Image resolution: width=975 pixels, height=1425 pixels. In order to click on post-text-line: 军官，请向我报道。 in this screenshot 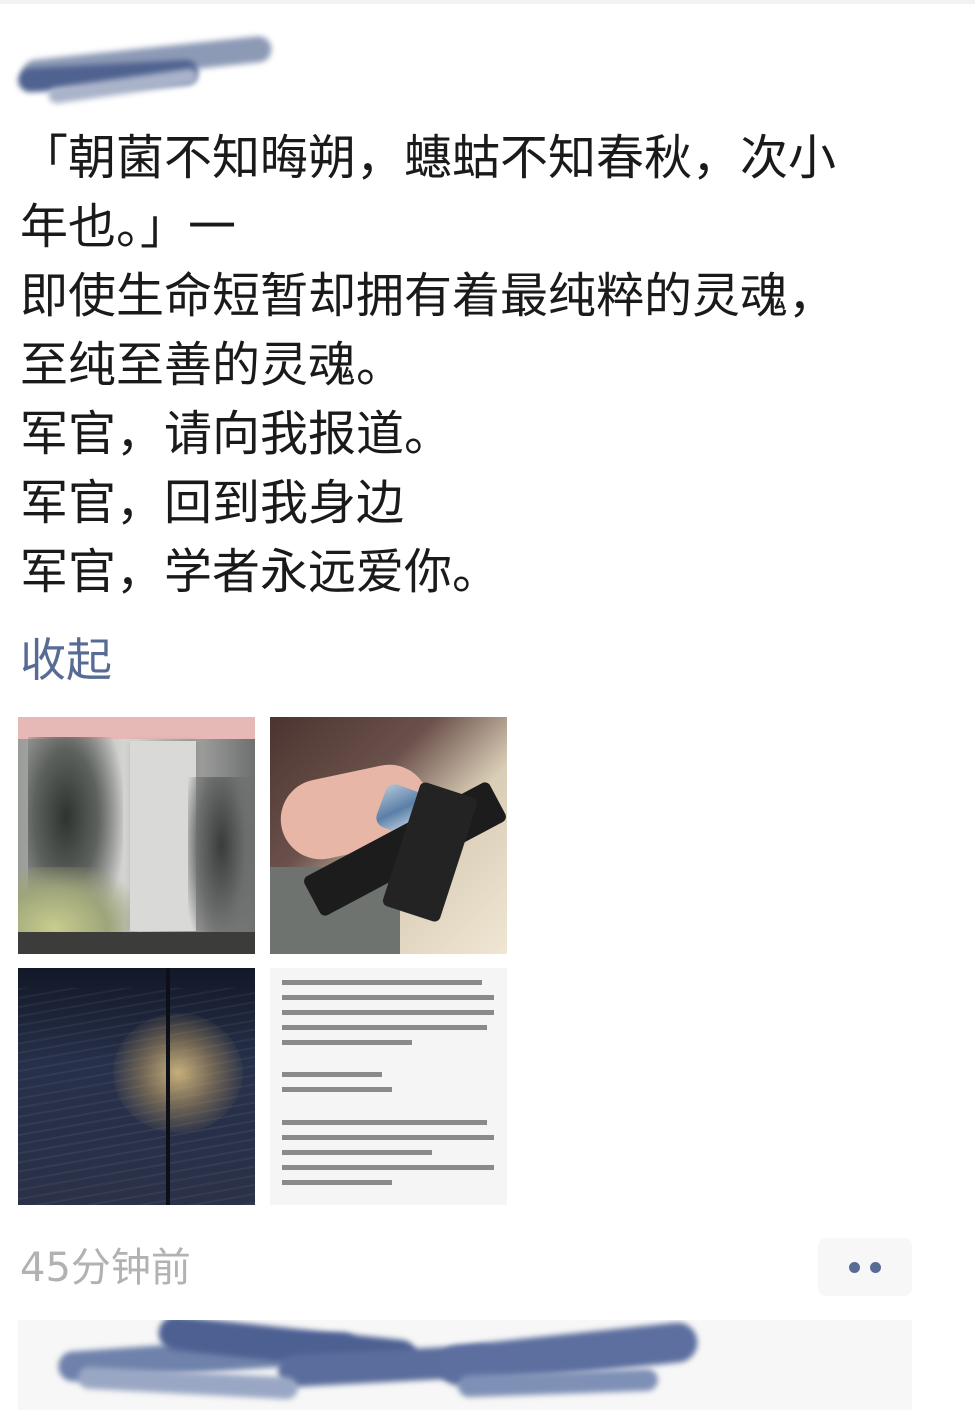, I will do `click(236, 434)`.